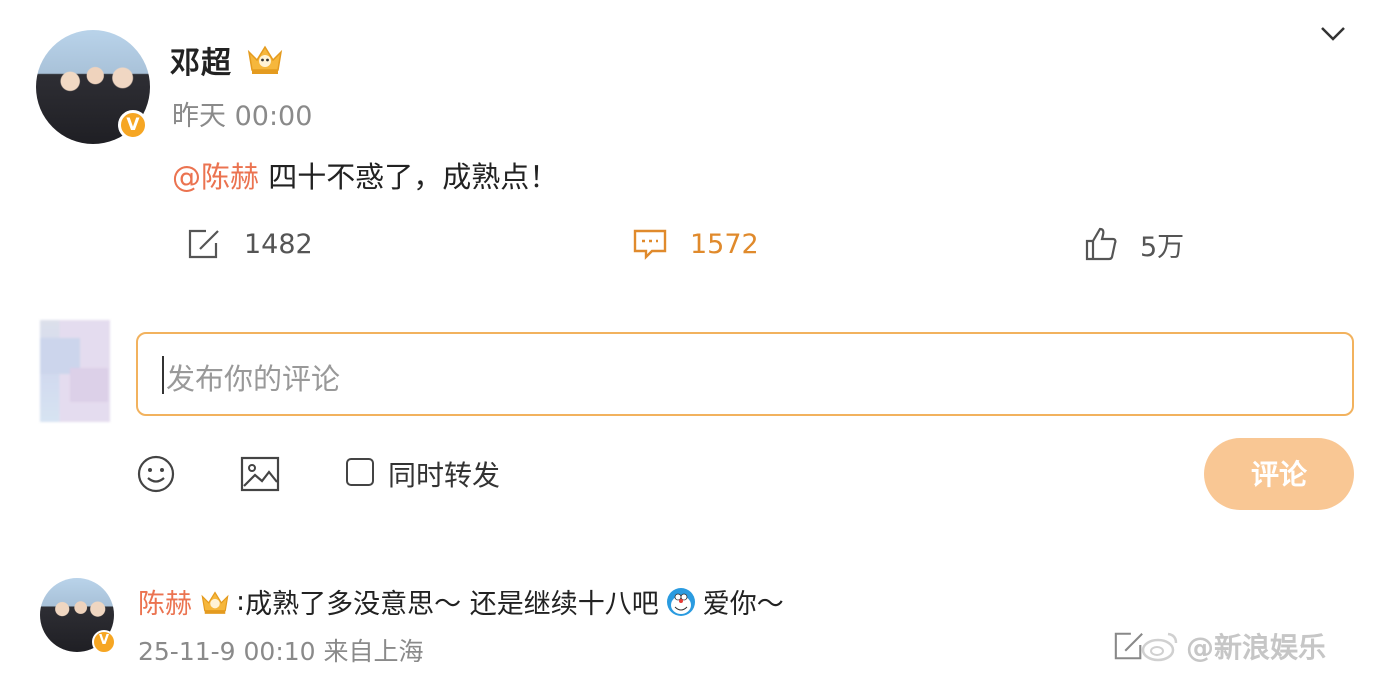 The width and height of the screenshot is (1380, 680). What do you see at coordinates (1134, 244) in the screenshot?
I see `like-button: 5万` at bounding box center [1134, 244].